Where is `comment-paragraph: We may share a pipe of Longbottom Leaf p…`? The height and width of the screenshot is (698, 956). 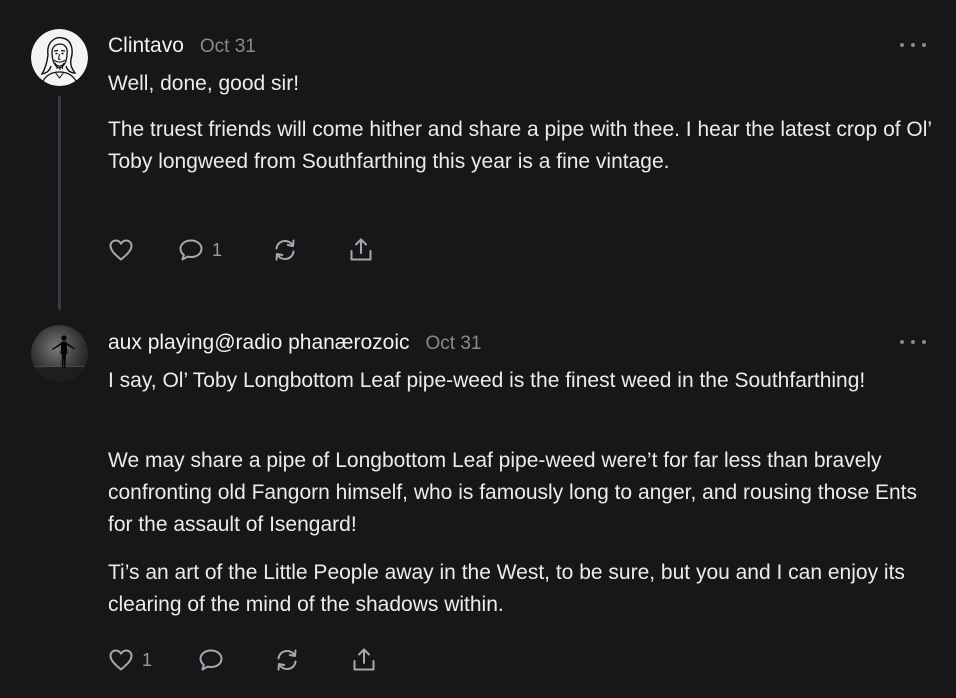
comment-paragraph: We may share a pipe of Longbottom Leaf p… is located at coordinates (512, 492).